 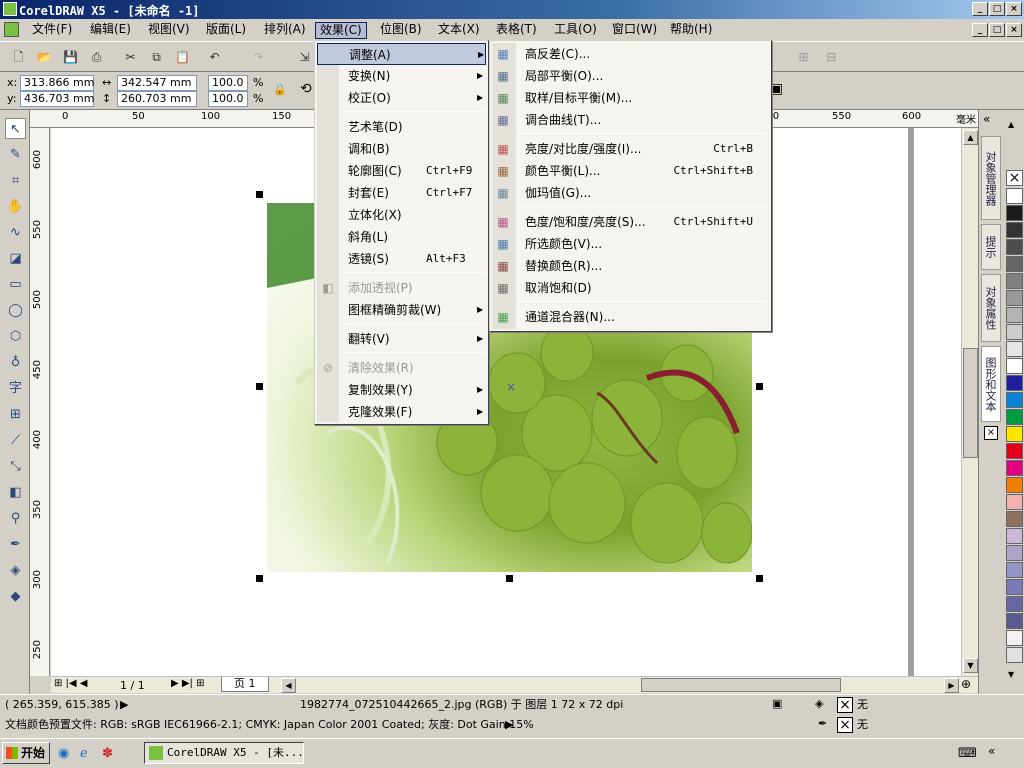 What do you see at coordinates (969, 402) in the screenshot?
I see `vertical-scrollbar: ▲ ▼` at bounding box center [969, 402].